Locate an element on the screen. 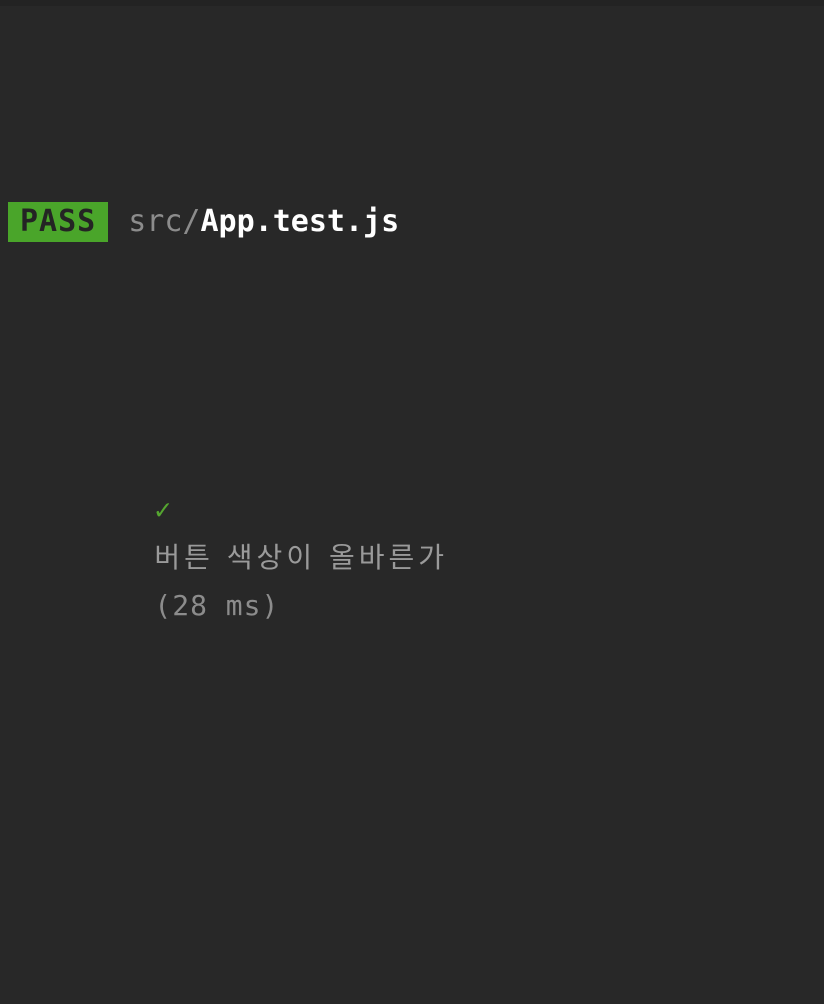 The image size is (824, 1004). file-name: App.test.js is located at coordinates (300, 221).